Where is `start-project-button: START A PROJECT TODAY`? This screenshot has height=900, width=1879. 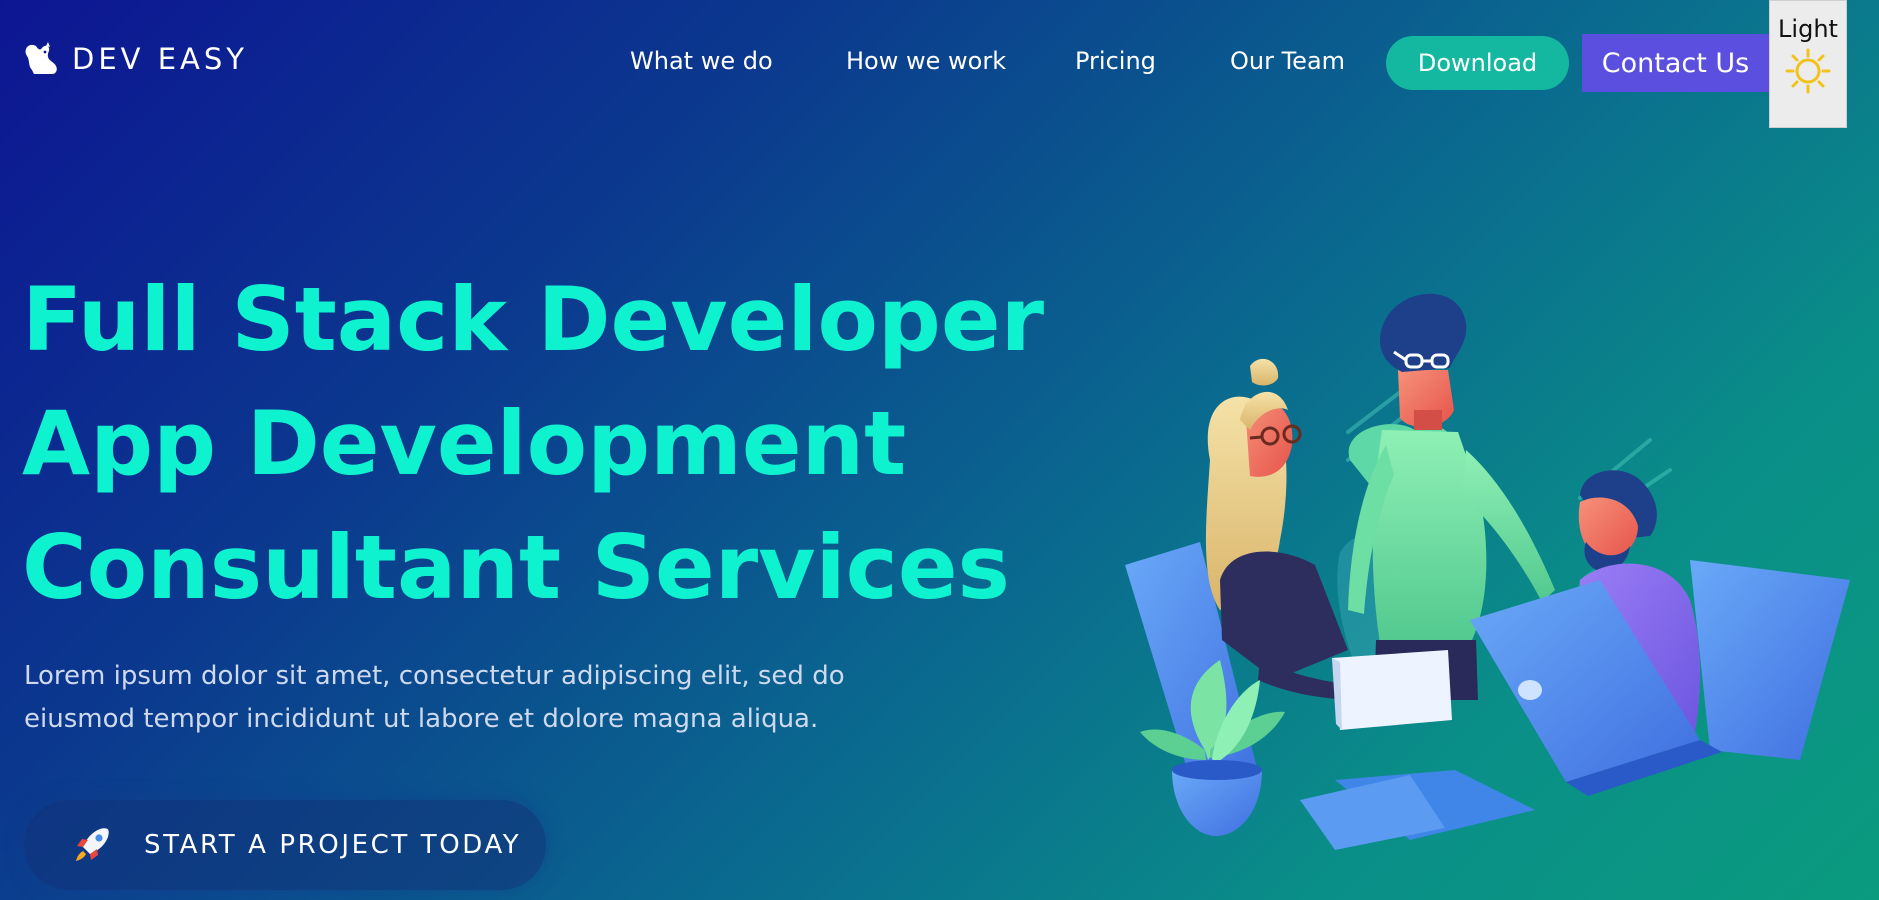
start-project-button: START A PROJECT TODAY is located at coordinates (285, 845).